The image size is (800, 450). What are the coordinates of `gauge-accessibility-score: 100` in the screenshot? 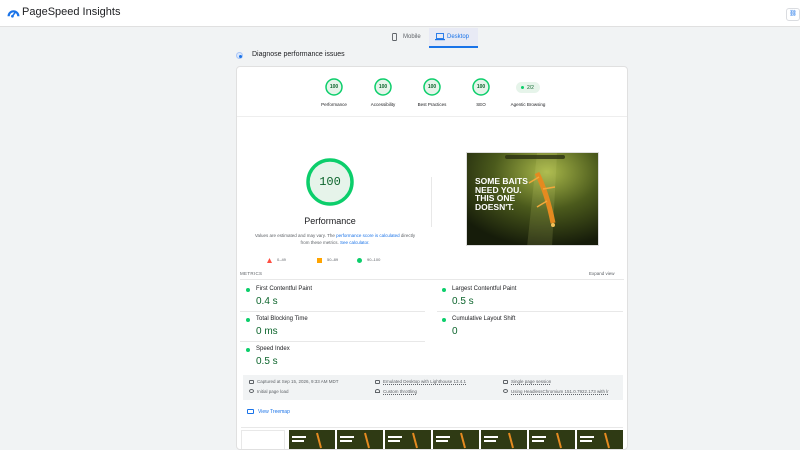 It's located at (383, 87).